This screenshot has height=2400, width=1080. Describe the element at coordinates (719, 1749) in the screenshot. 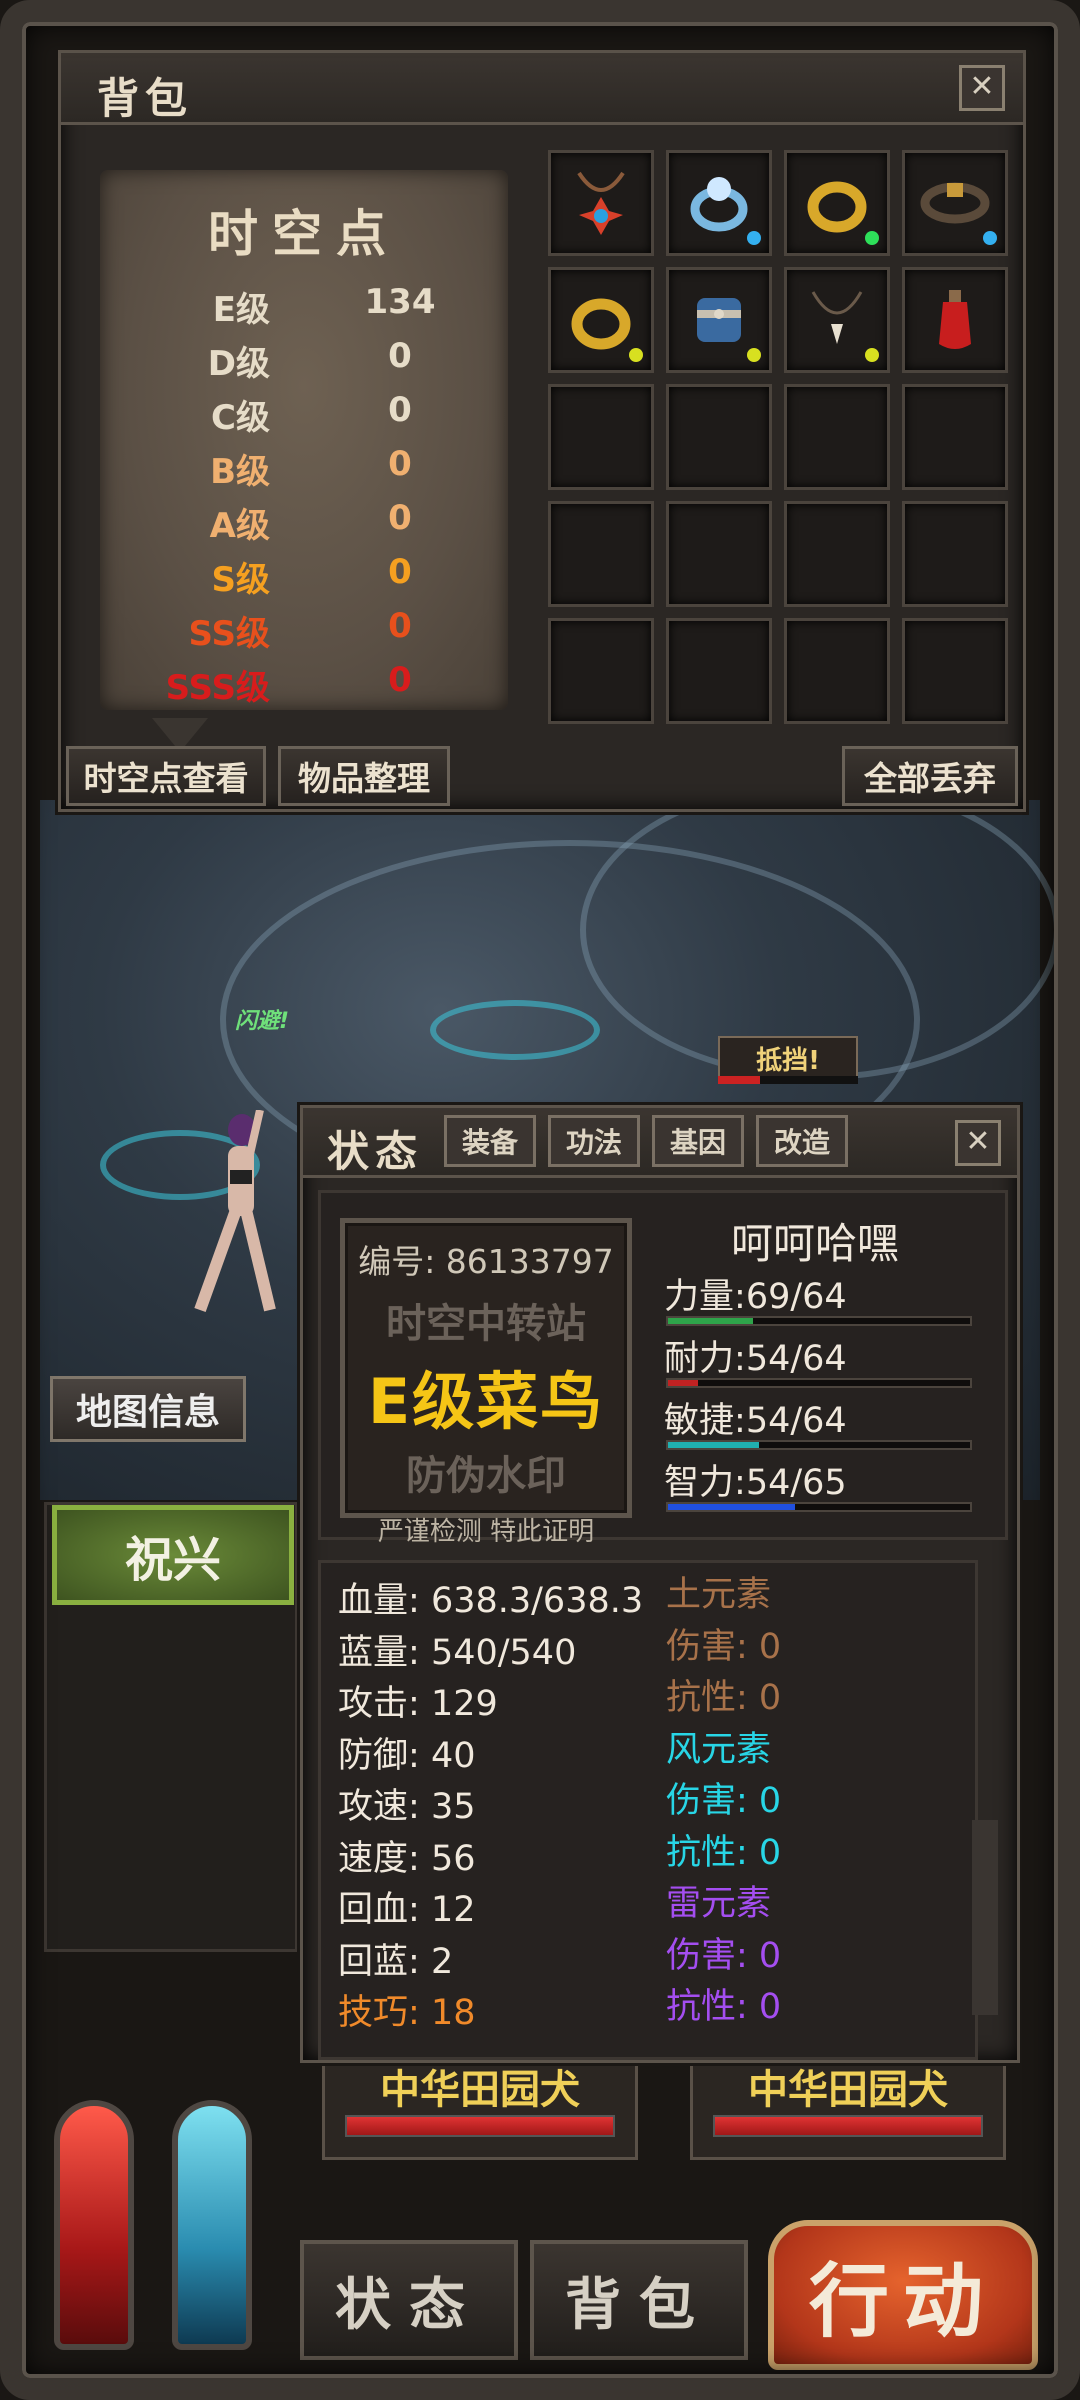

I see `element-row: 风元素` at that location.